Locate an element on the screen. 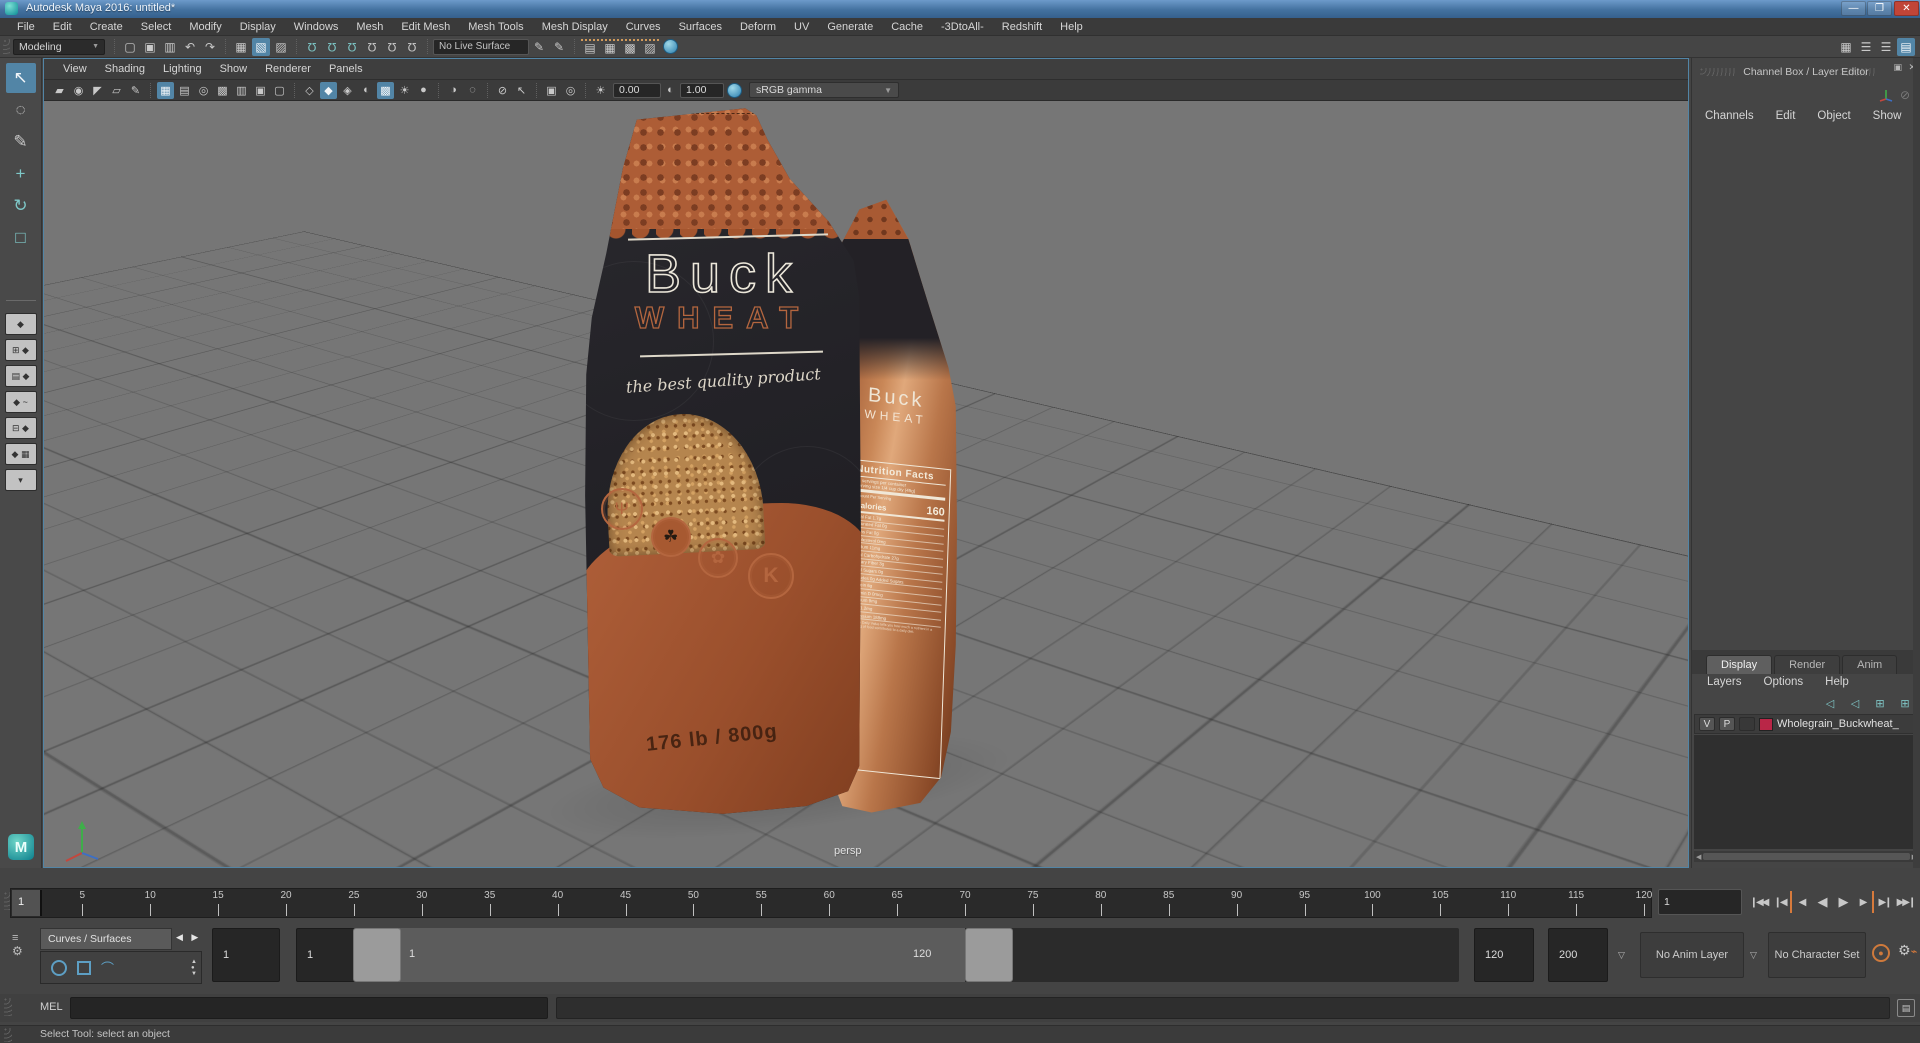 This screenshot has width=1920, height=1043. shaded-icon: ◆ is located at coordinates (328, 90).